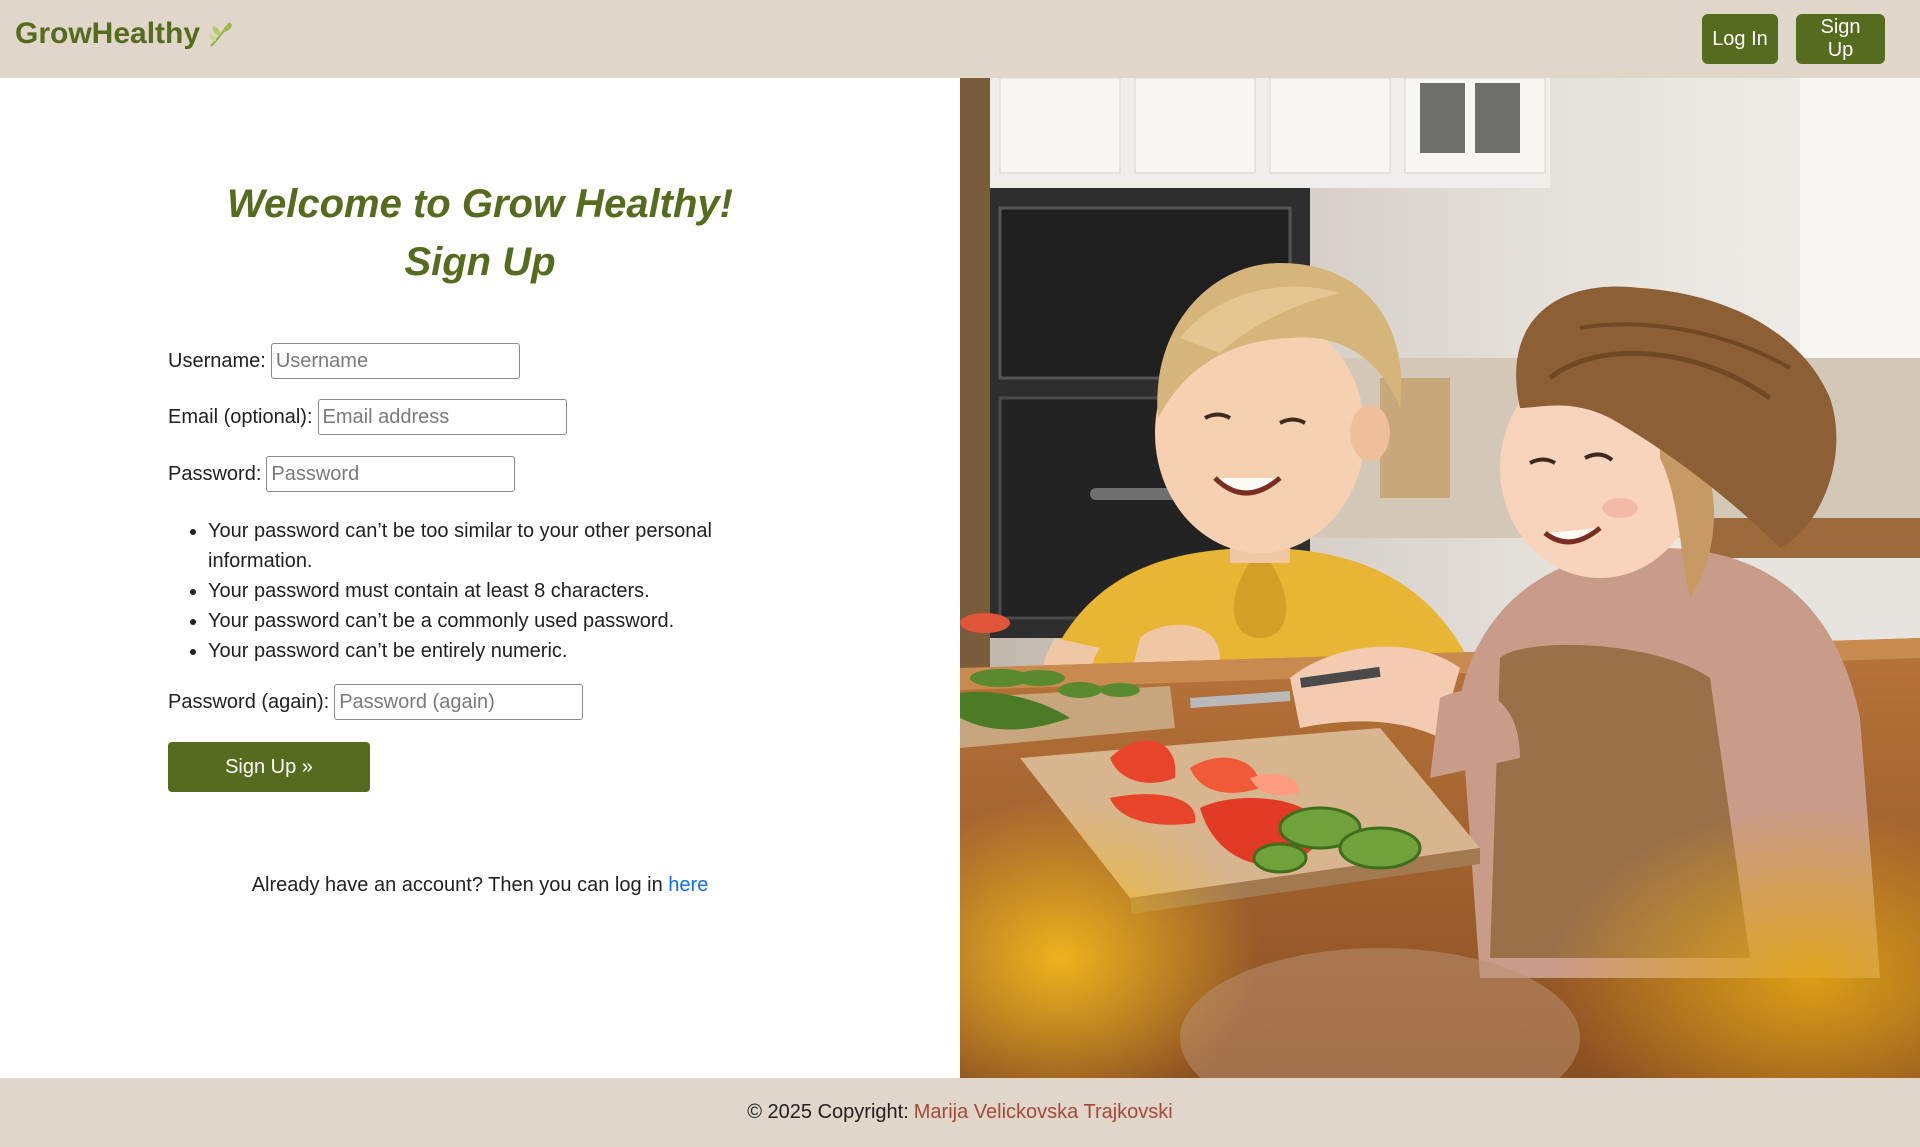 This screenshot has width=1920, height=1147. What do you see at coordinates (215, 473) in the screenshot?
I see `password-label: Password:` at bounding box center [215, 473].